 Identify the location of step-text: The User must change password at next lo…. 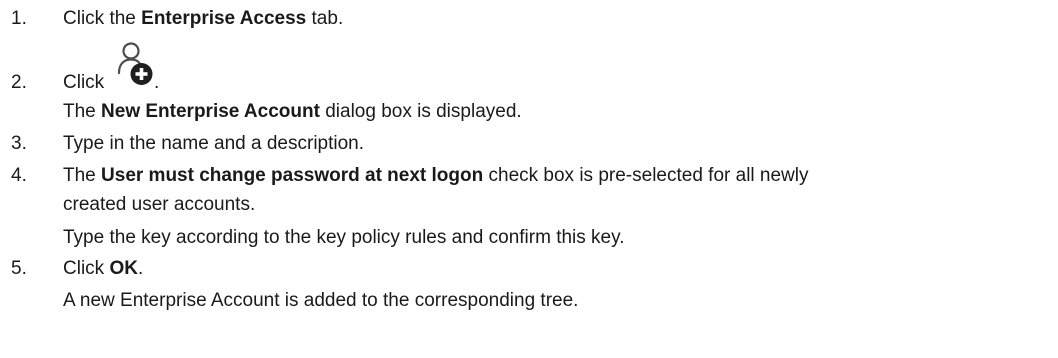
(436, 176).